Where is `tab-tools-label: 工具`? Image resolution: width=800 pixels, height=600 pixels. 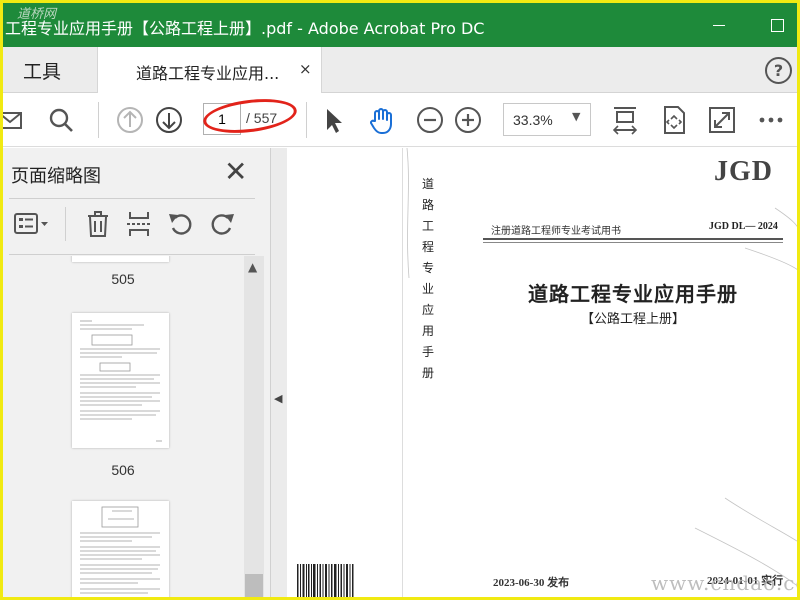
tab-tools-label: 工具 is located at coordinates (42, 72).